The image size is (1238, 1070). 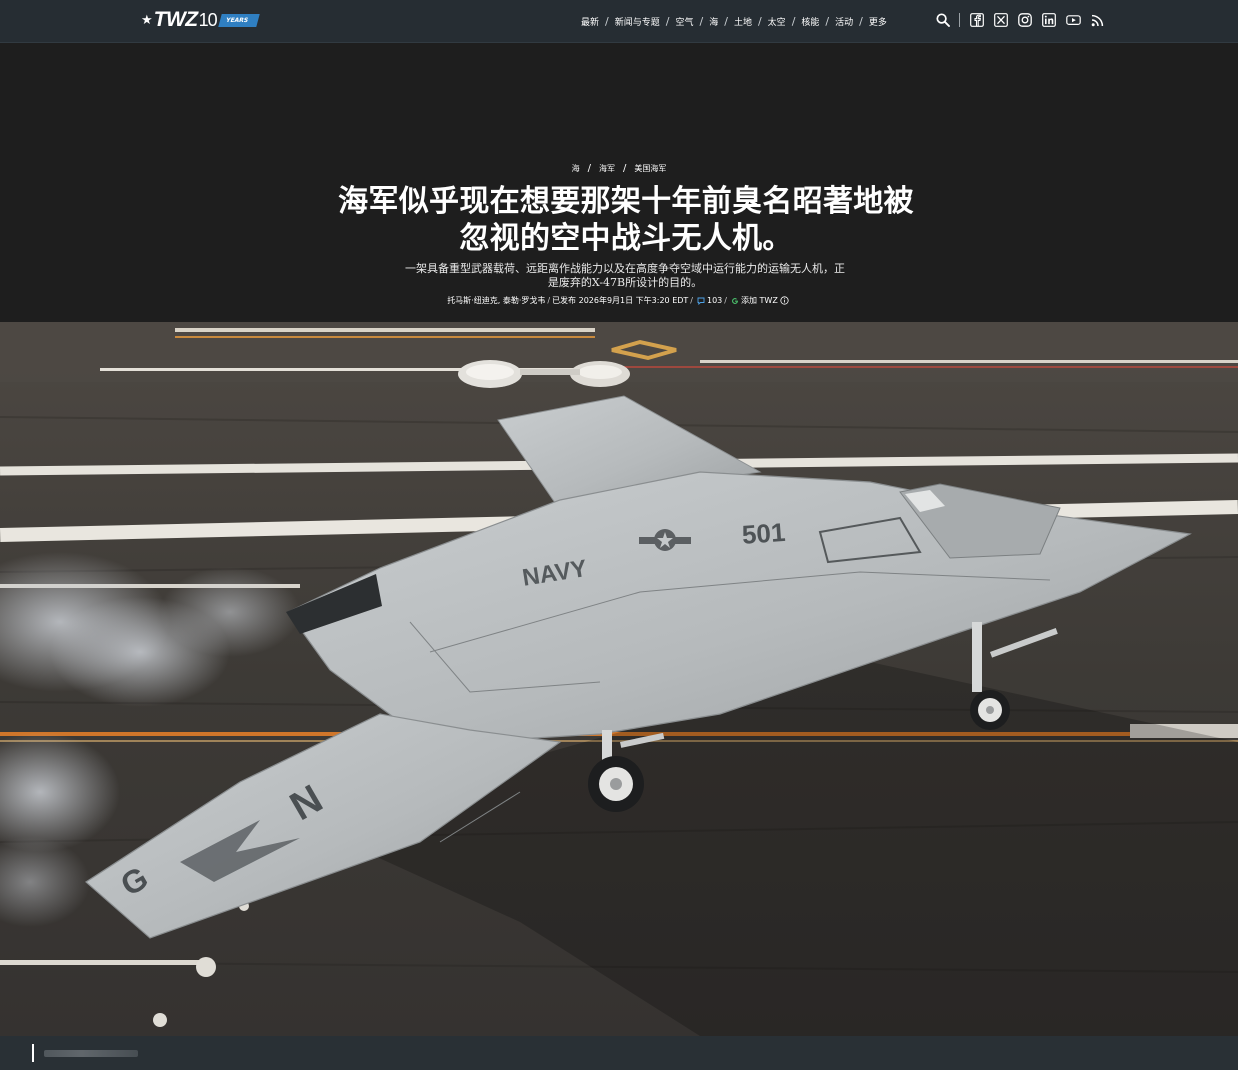 What do you see at coordinates (625, 282) in the screenshot?
I see `dek-line-2: 是废弃的X-47B所设计的目的。` at bounding box center [625, 282].